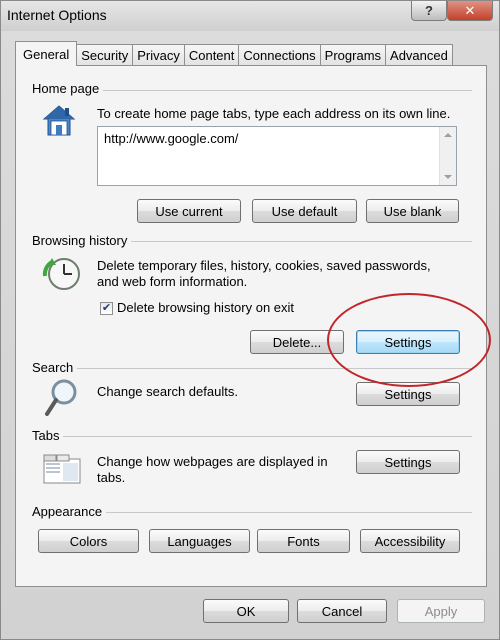 This screenshot has height=640, width=500. I want to click on colors-button: Colors, so click(88, 541).